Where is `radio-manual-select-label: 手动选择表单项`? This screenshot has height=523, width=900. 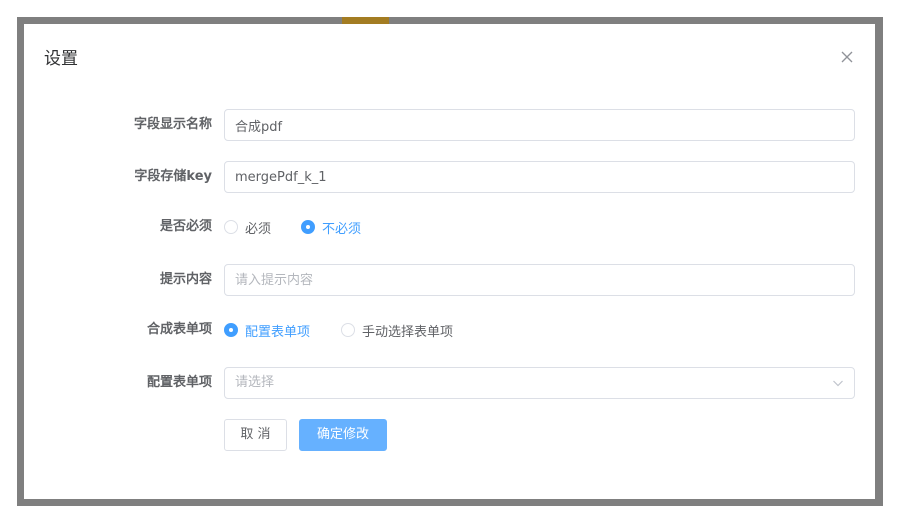 radio-manual-select-label: 手动选择表单项 is located at coordinates (408, 332).